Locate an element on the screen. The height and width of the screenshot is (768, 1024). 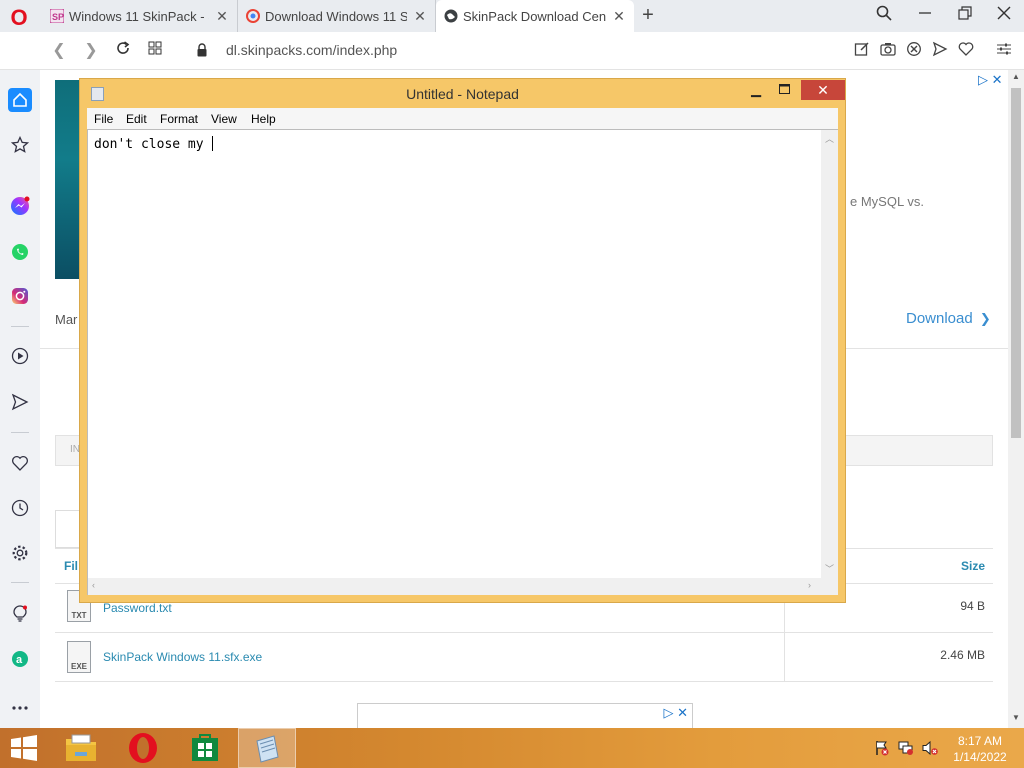
lock-icon is located at coordinates (202, 50).